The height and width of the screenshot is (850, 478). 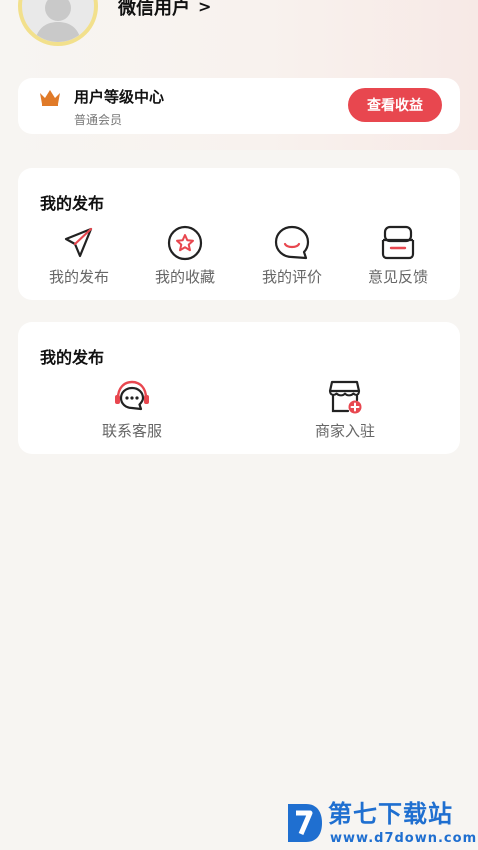 I want to click on menu-item-merchant-join: 商家入驻, so click(x=345, y=408).